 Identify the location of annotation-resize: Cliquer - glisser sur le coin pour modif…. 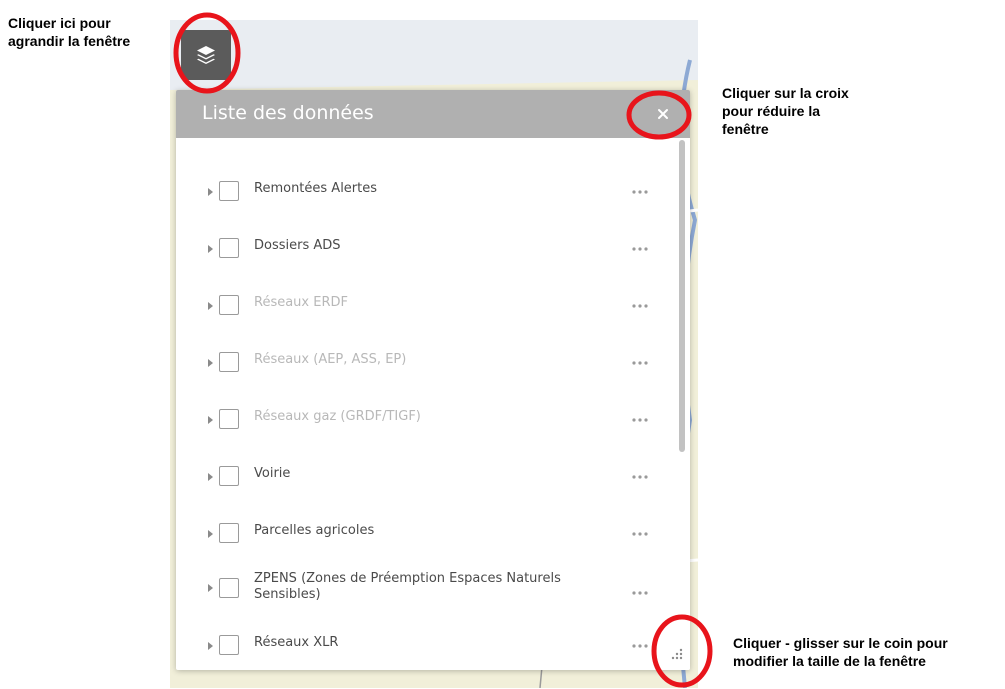
(840, 652).